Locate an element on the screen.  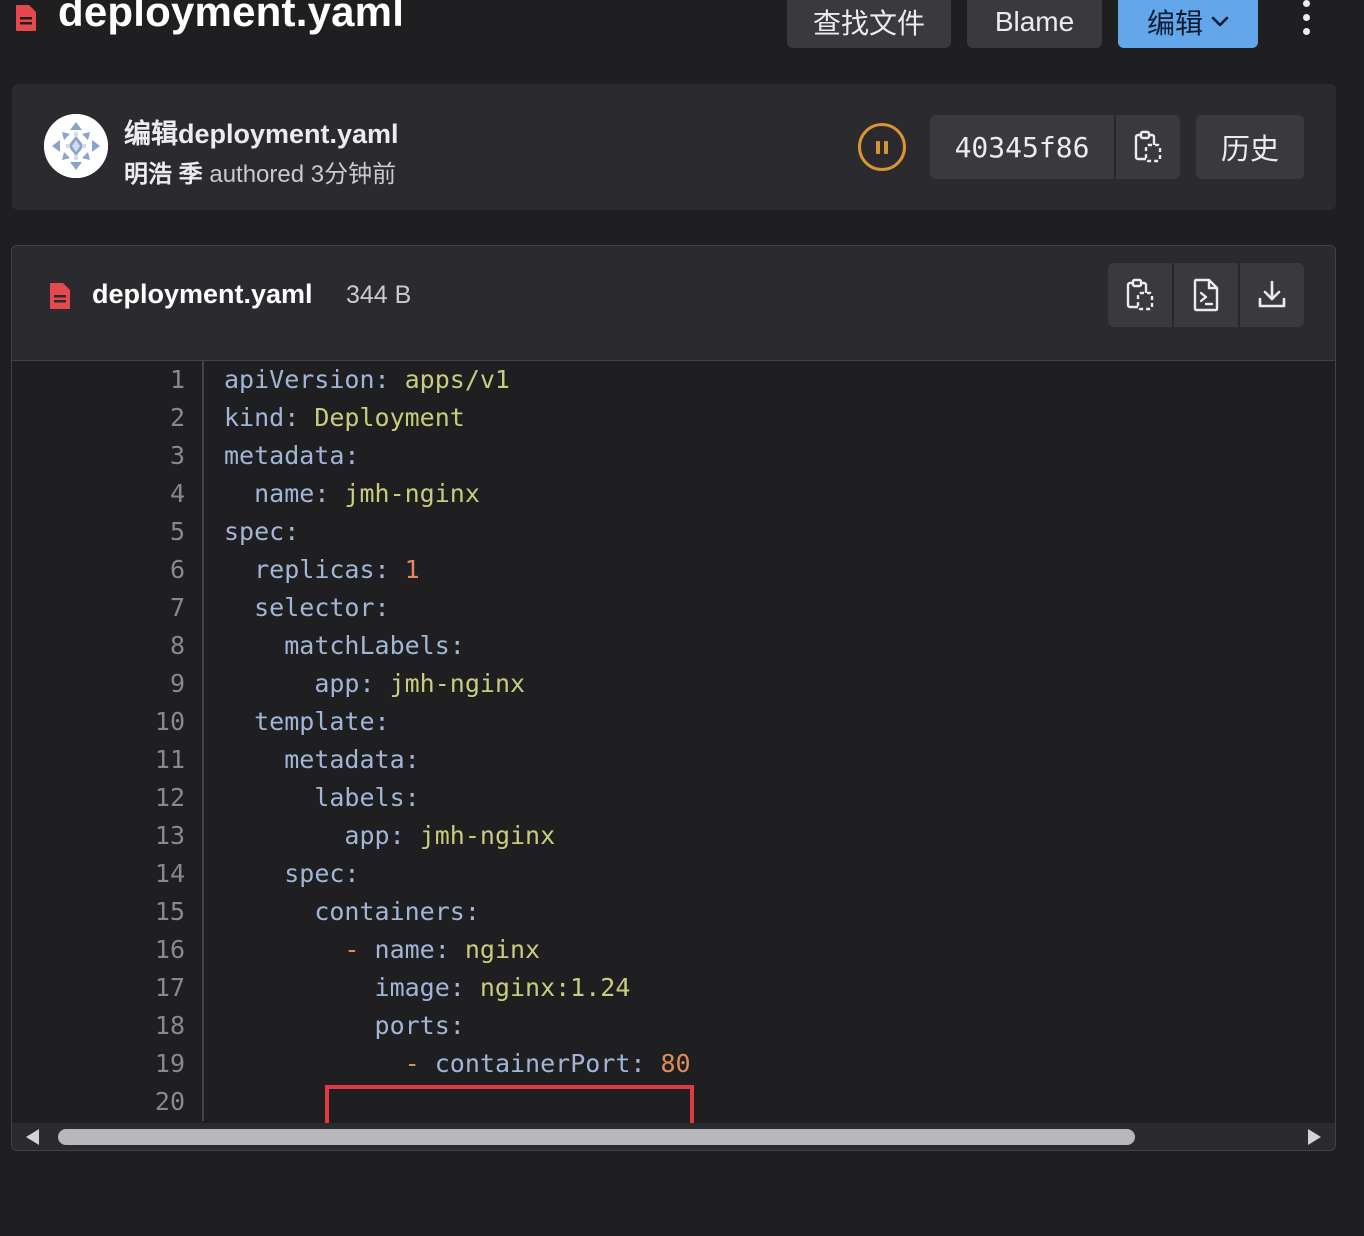
line-number: 18 is located at coordinates (155, 1026).